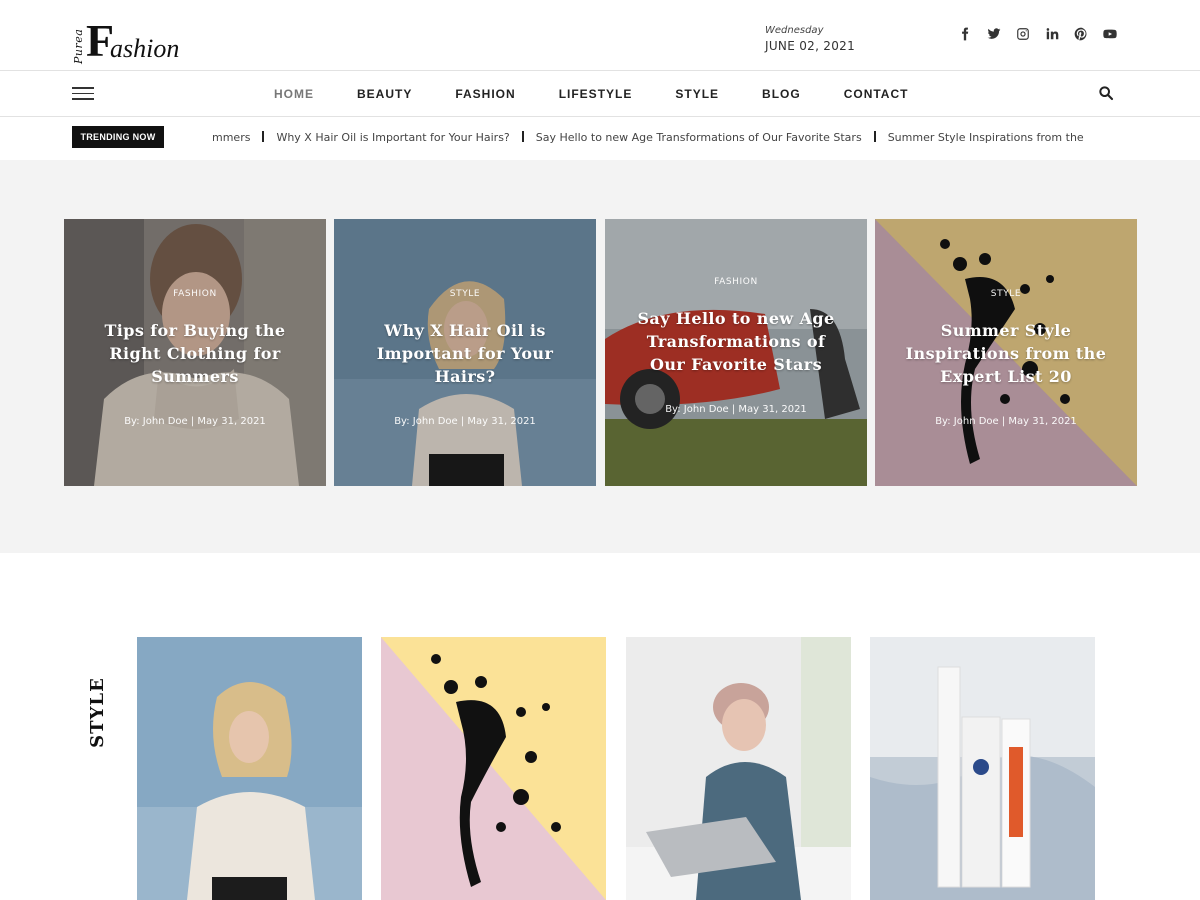 The image size is (1200, 900). I want to click on logo-wordmark: ashion, so click(145, 48).